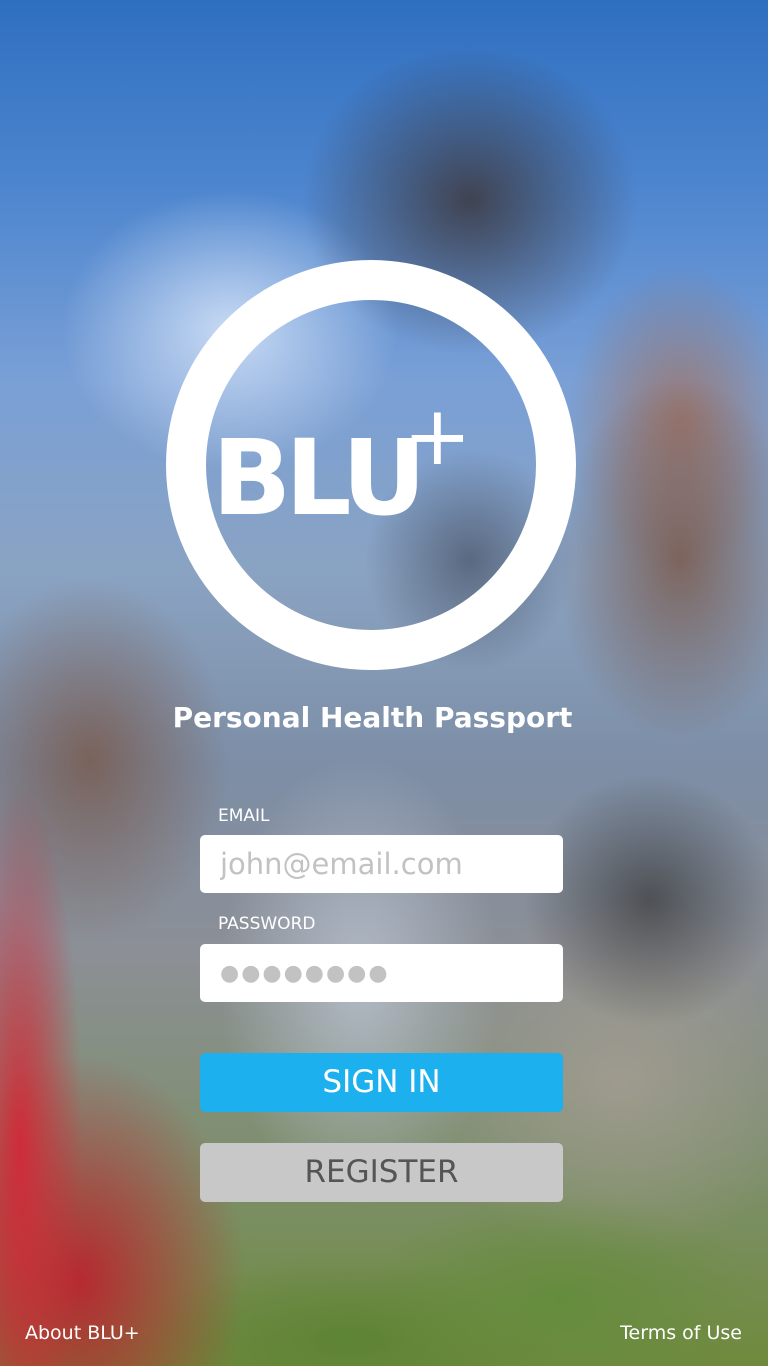  I want to click on password-field, so click(381, 973).